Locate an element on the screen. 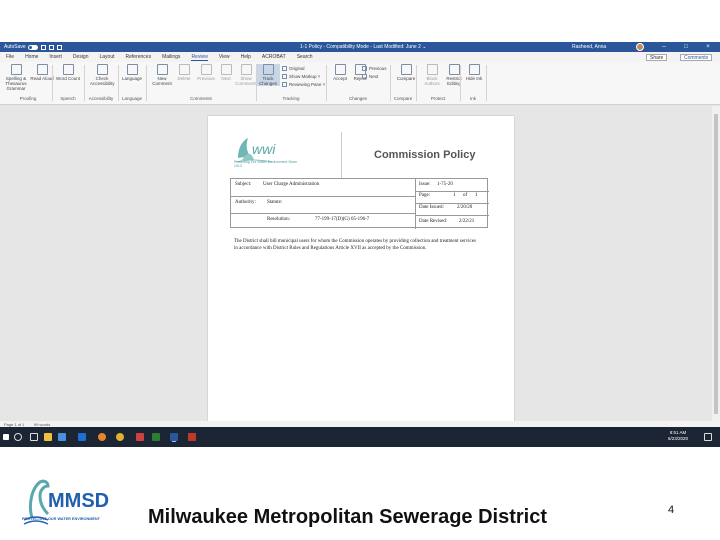 The image size is (720, 540). tab-home: Home is located at coordinates (31, 57).